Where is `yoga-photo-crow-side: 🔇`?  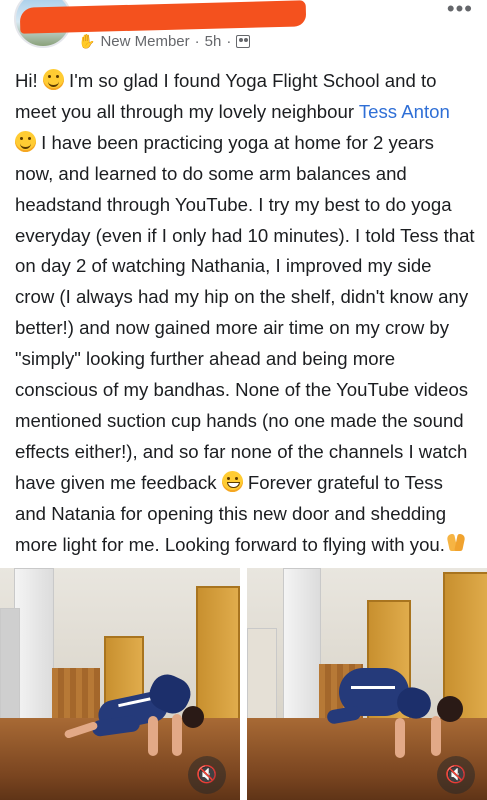
yoga-photo-crow-side: 🔇 is located at coordinates (120, 684).